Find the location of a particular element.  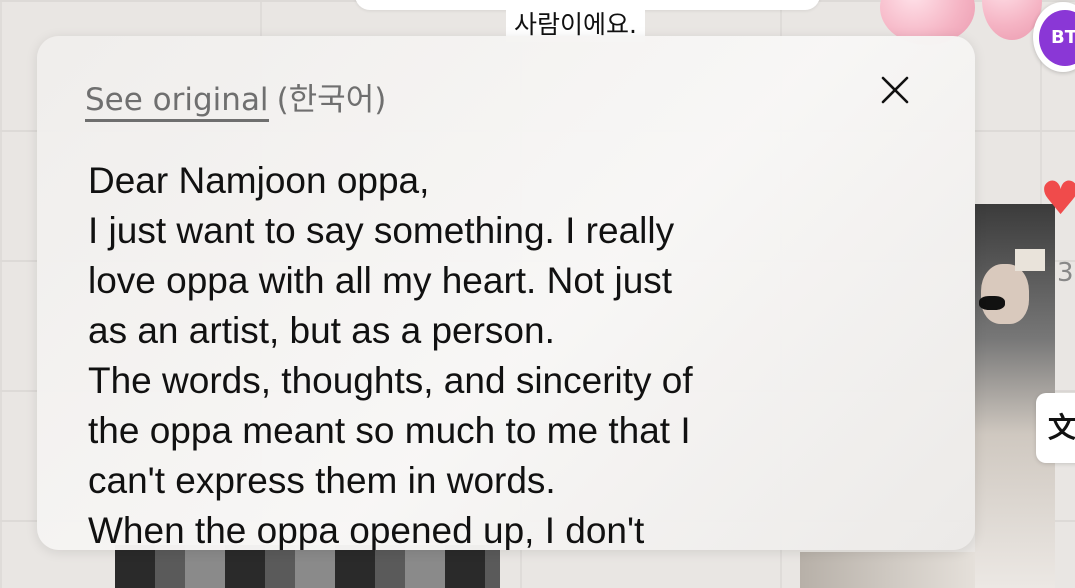

language-label: (한국어) is located at coordinates (331, 100).